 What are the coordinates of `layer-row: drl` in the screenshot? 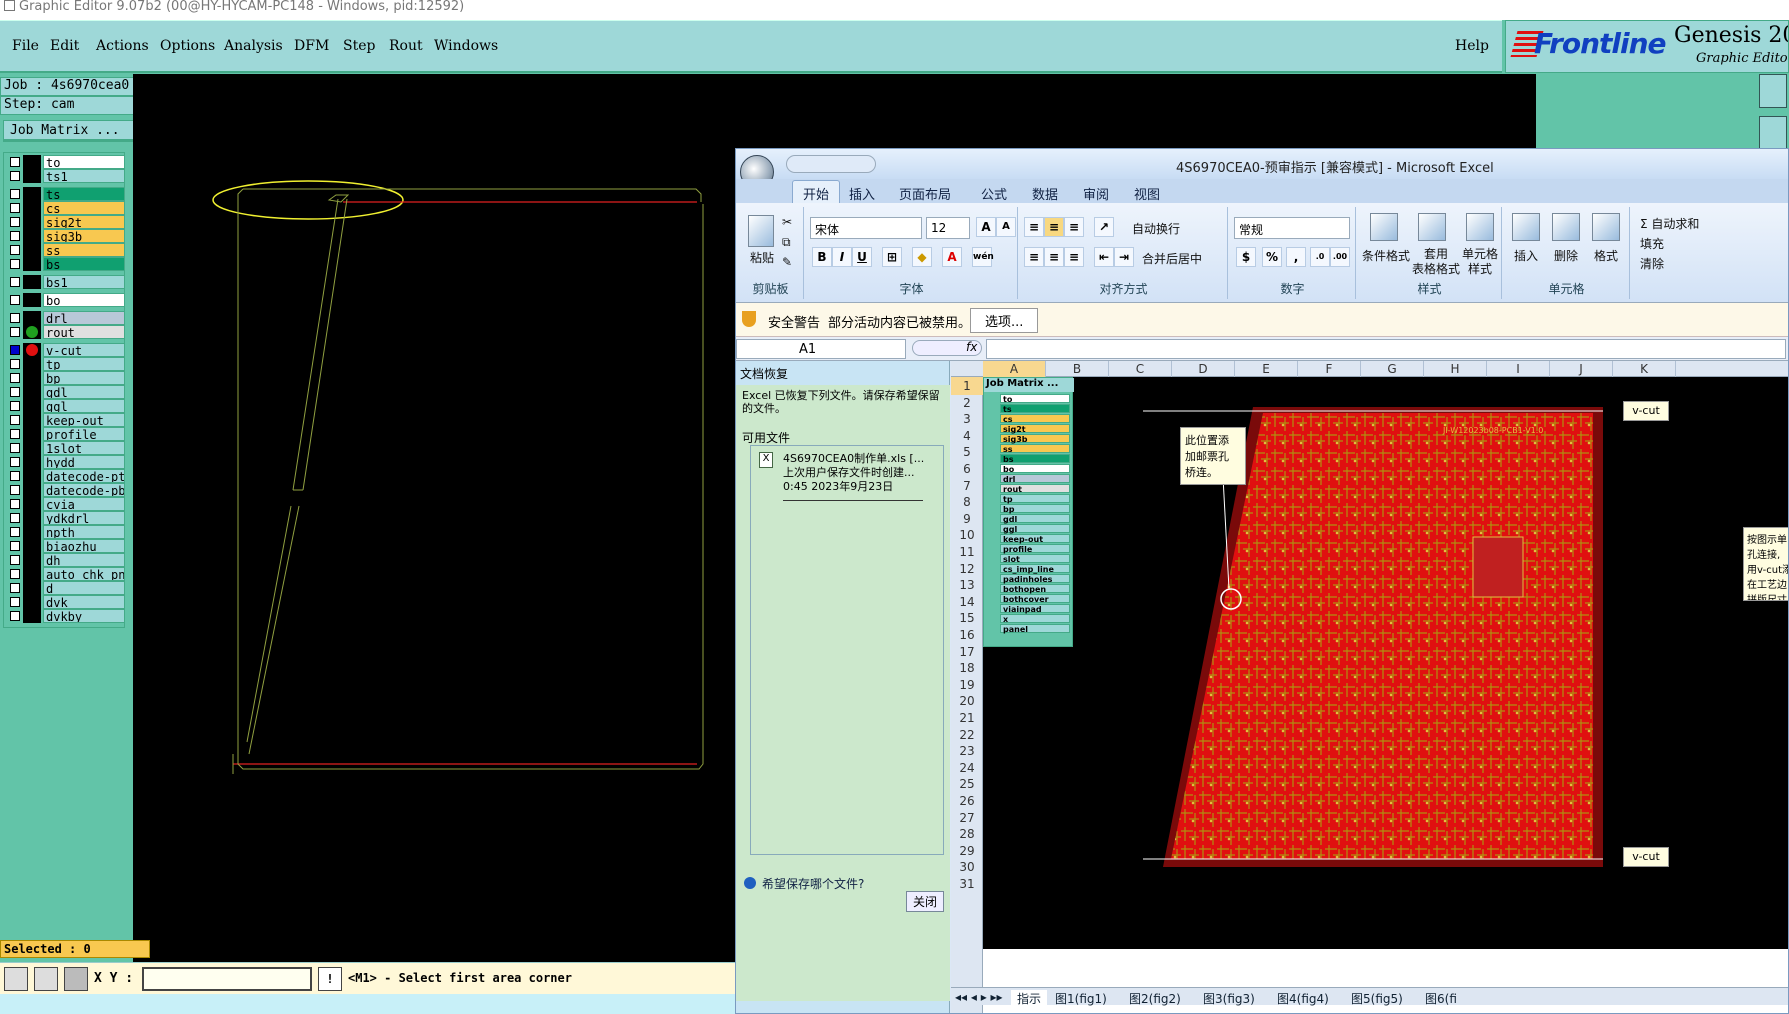 It's located at (66, 318).